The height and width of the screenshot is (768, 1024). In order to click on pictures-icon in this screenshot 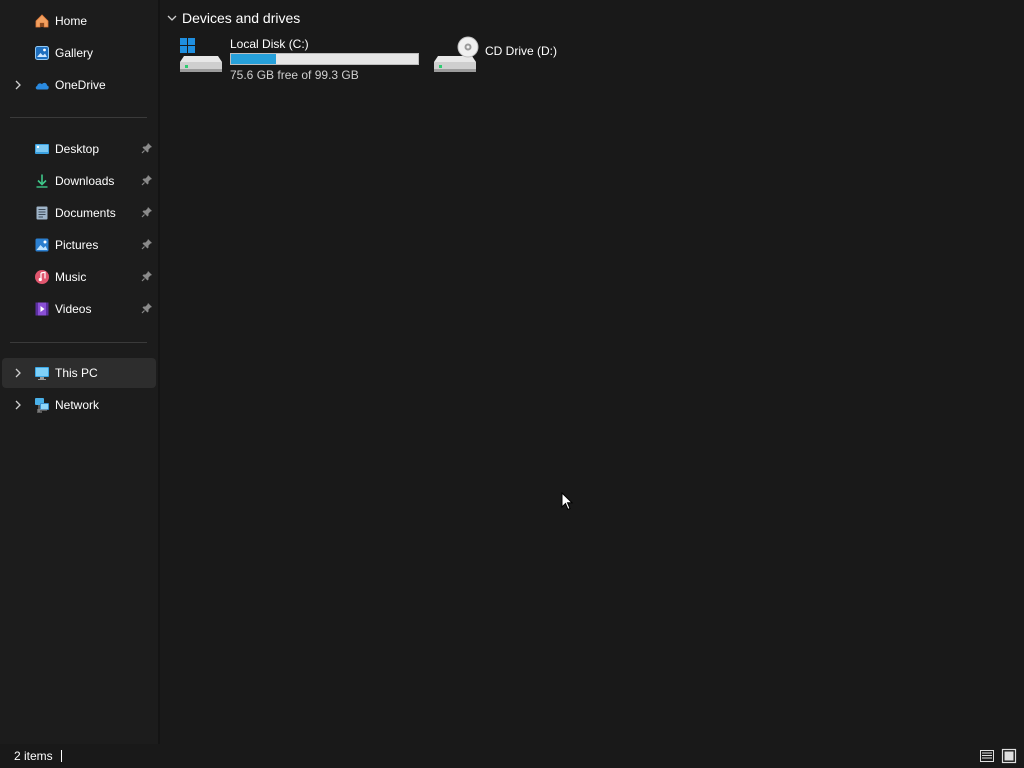, I will do `click(42, 245)`.